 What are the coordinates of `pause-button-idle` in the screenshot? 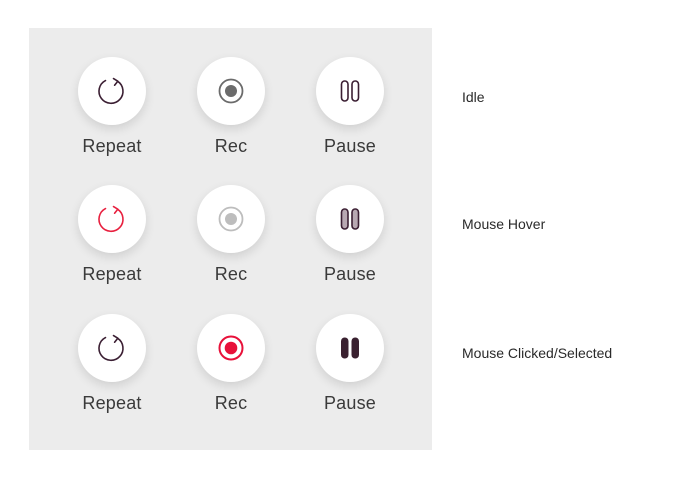 It's located at (350, 91).